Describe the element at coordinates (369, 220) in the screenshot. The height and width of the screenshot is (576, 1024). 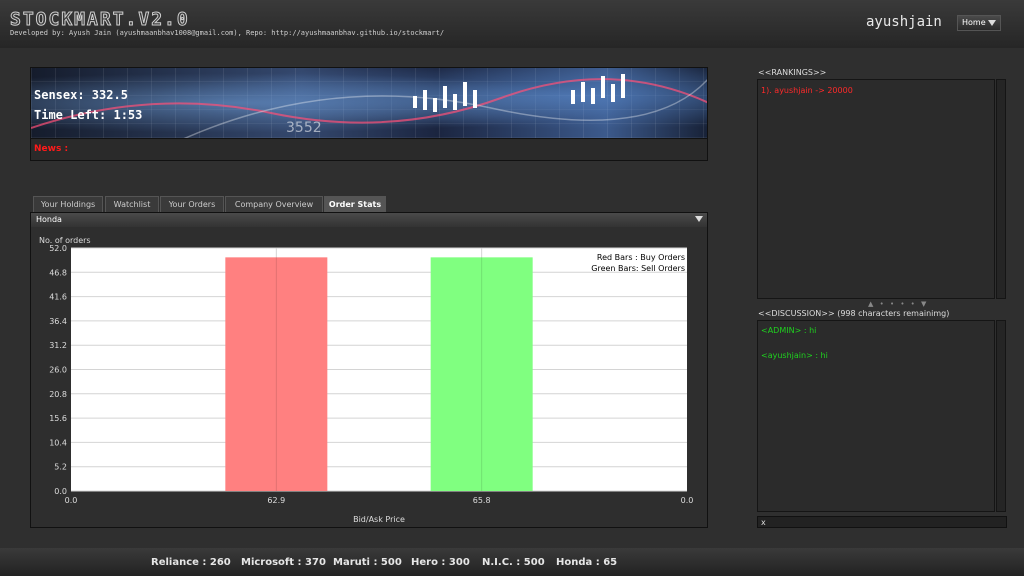
I see `company-selector: Honda` at that location.